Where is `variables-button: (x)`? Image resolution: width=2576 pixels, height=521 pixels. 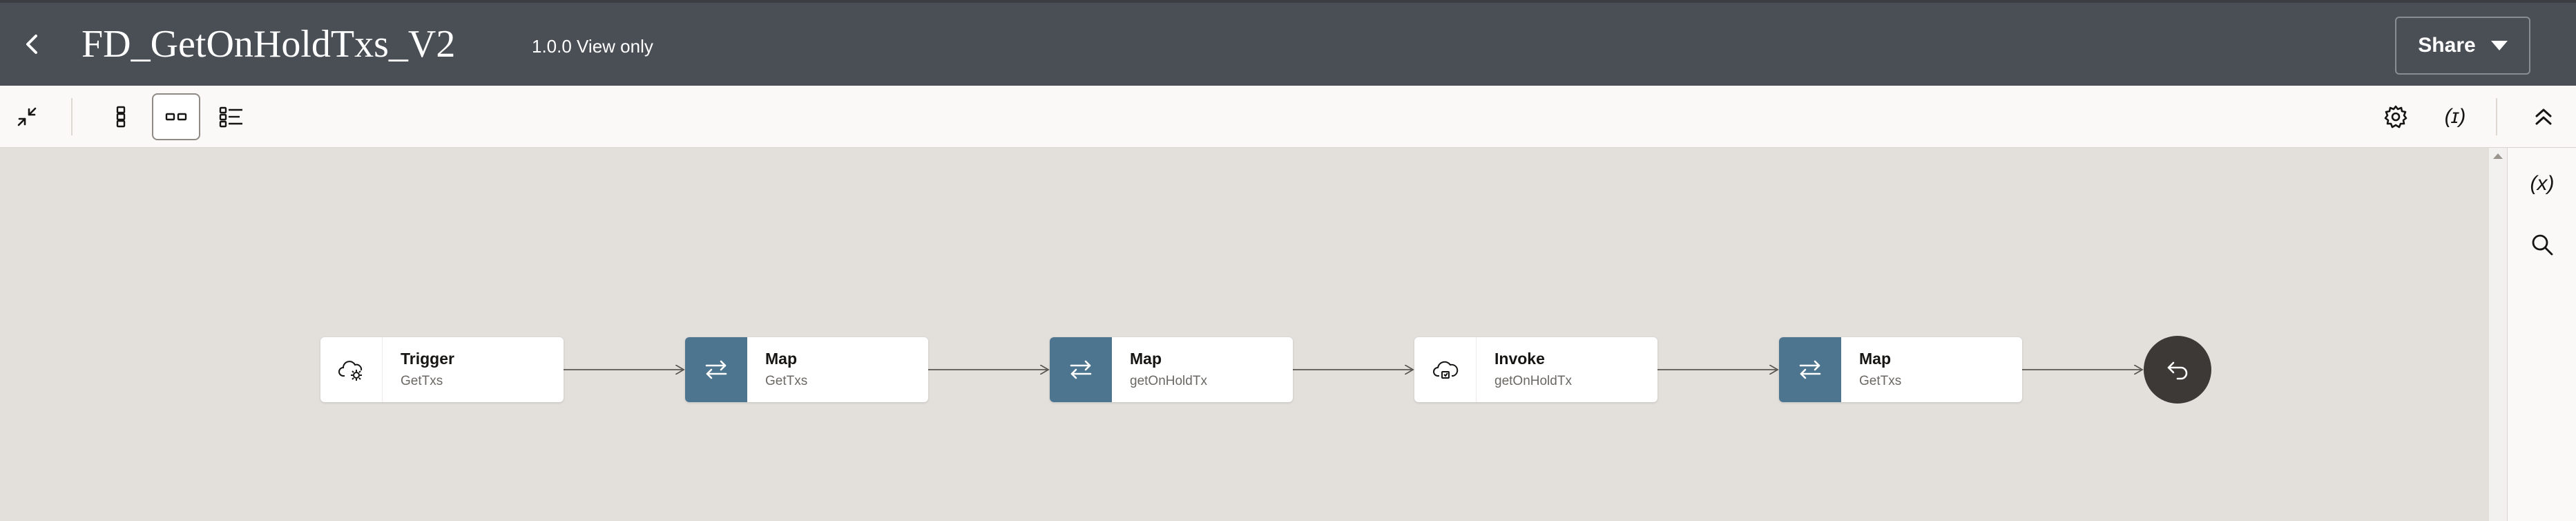 variables-button: (x) is located at coordinates (2542, 184).